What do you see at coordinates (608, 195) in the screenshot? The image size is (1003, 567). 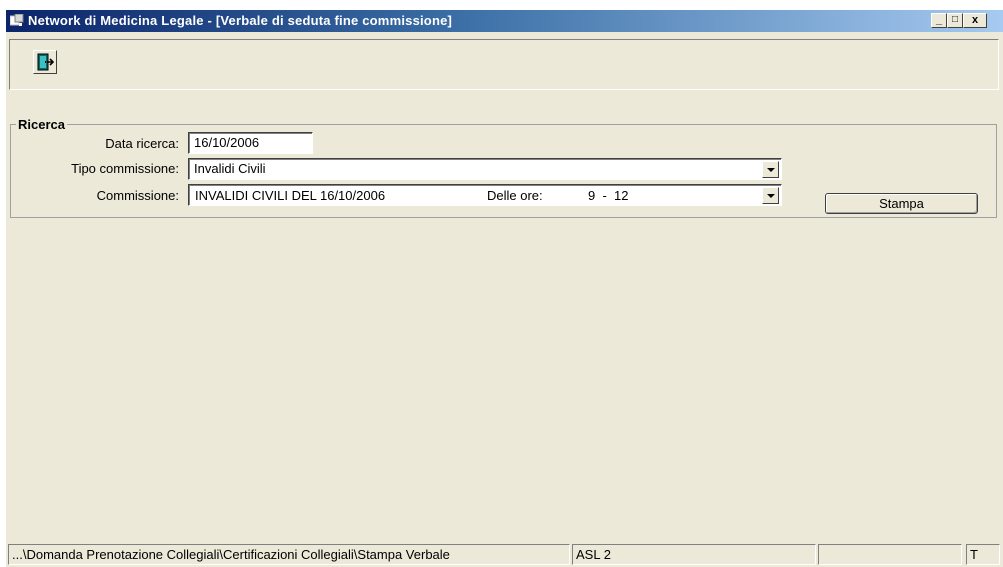 I see `hours-value: 9 - 12` at bounding box center [608, 195].